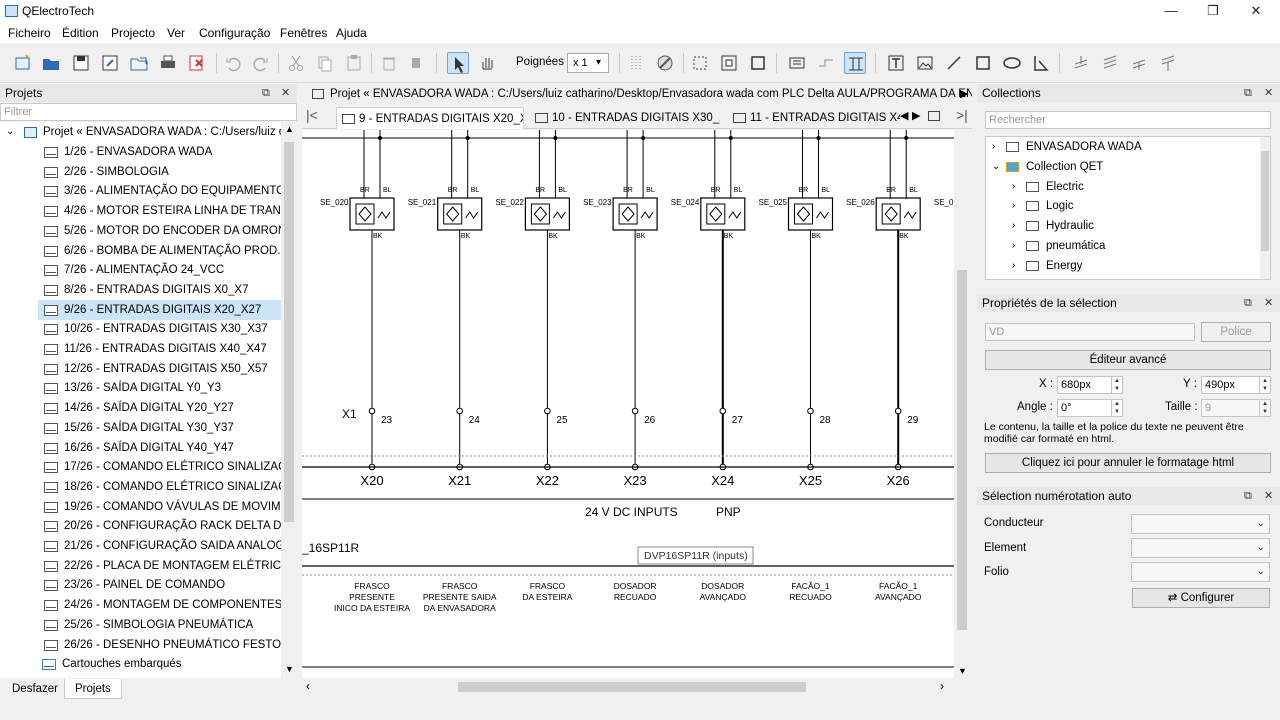  I want to click on maximize-button: ❐, so click(1213, 11).